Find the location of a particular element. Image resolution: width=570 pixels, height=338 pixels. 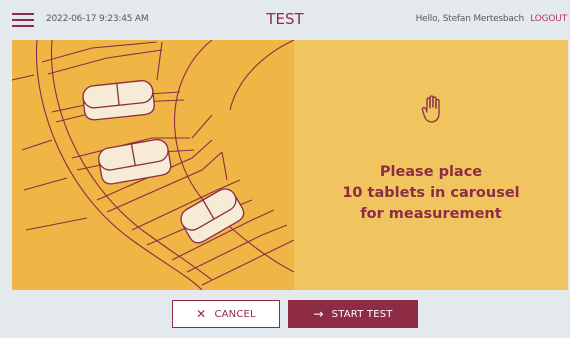

cancel-button: ✕ CANCEL is located at coordinates (226, 314).